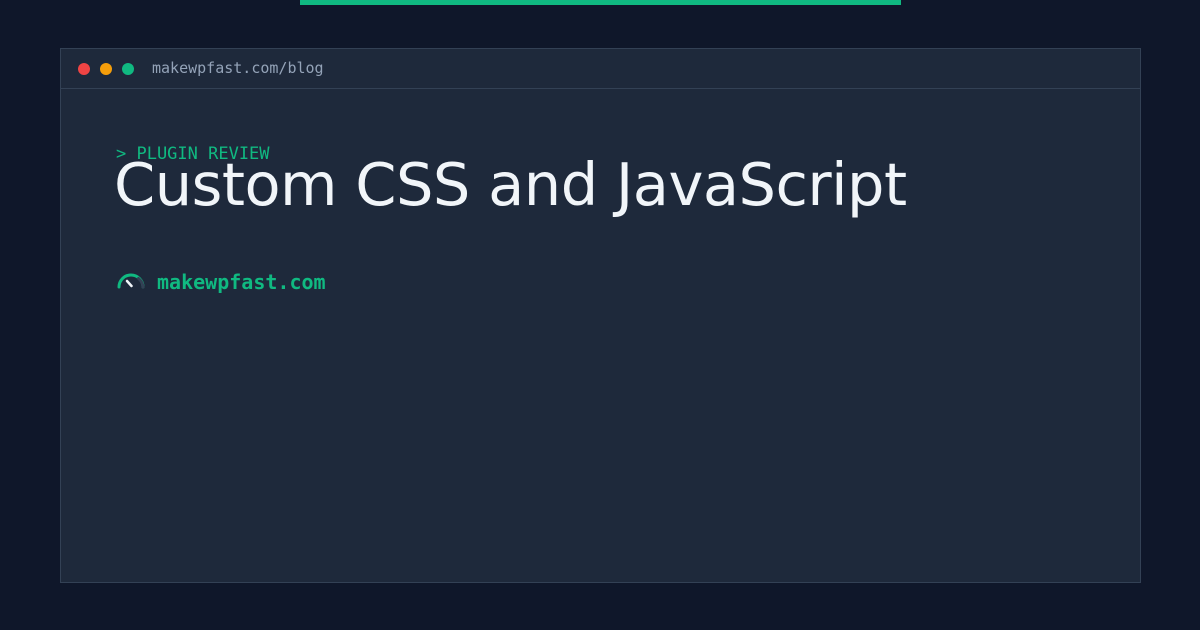 The width and height of the screenshot is (1200, 630). I want to click on close-dot-icon, so click(84, 69).